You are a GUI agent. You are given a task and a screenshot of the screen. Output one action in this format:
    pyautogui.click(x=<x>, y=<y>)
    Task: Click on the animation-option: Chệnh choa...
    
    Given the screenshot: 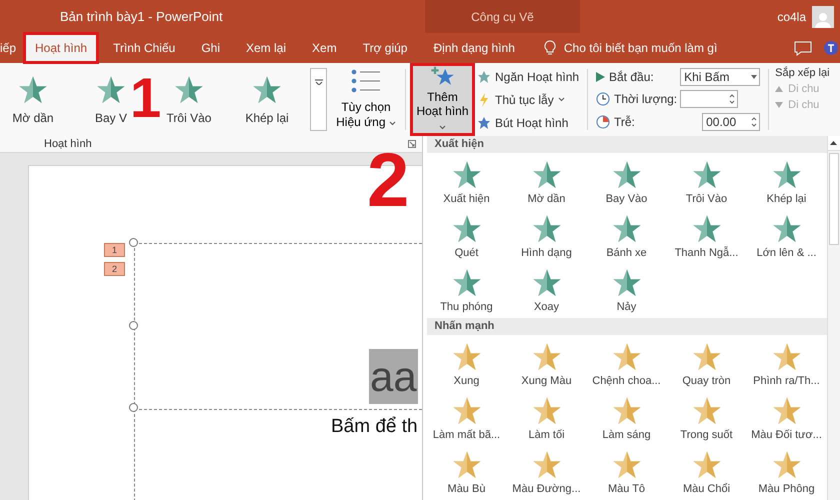 What is the action you would take?
    pyautogui.click(x=626, y=364)
    